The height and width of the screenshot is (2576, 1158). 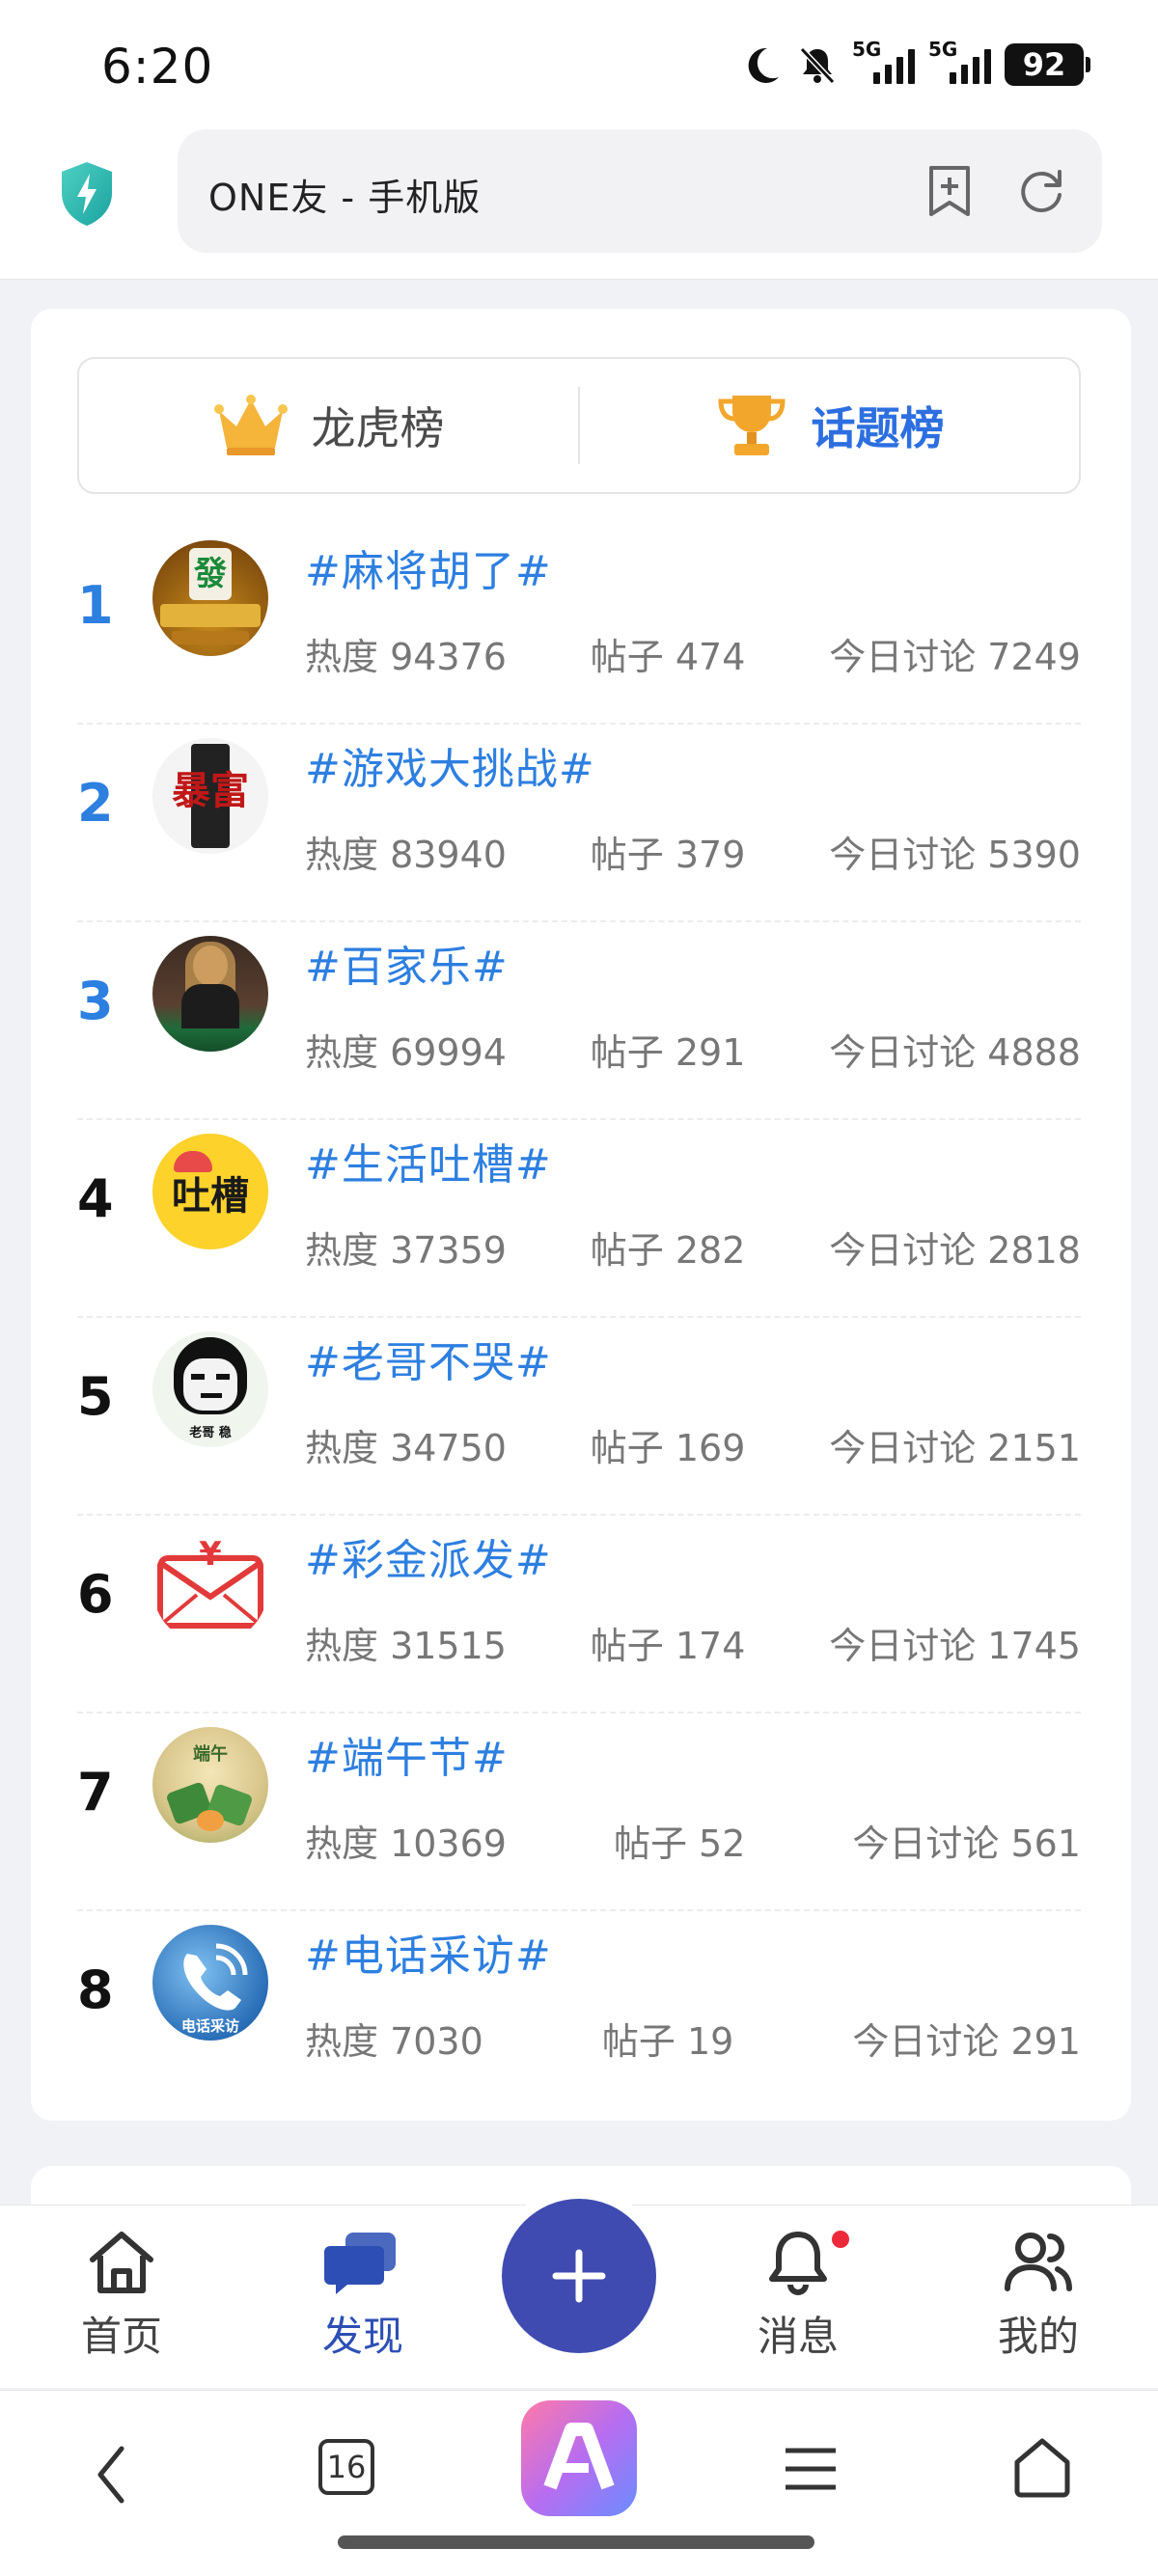 What do you see at coordinates (210, 1389) in the screenshot?
I see `topic-avatar-bro-dont-cry: 老哥 稳` at bounding box center [210, 1389].